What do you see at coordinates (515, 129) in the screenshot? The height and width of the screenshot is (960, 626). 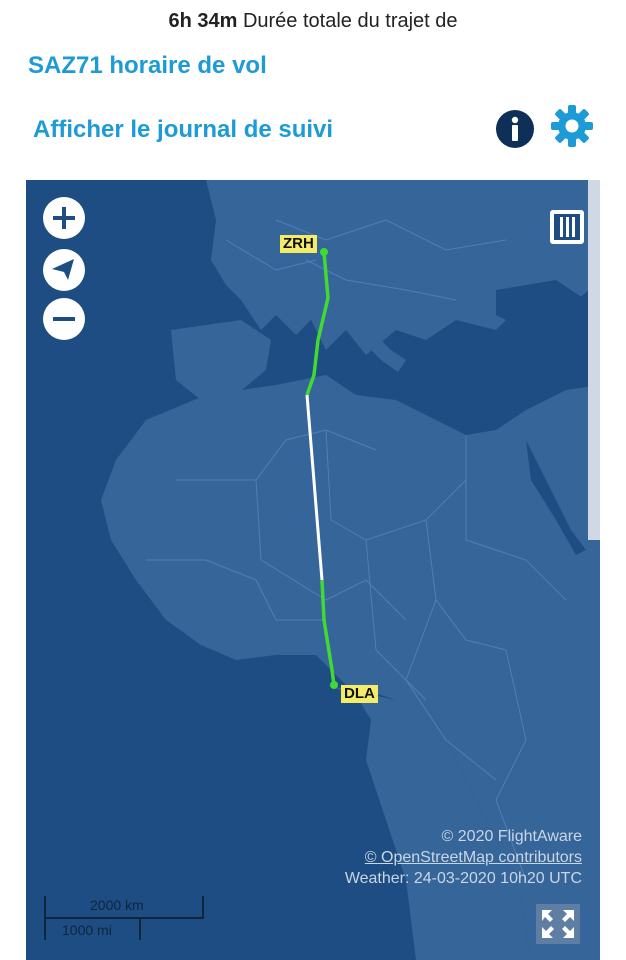 I see `info-icon` at bounding box center [515, 129].